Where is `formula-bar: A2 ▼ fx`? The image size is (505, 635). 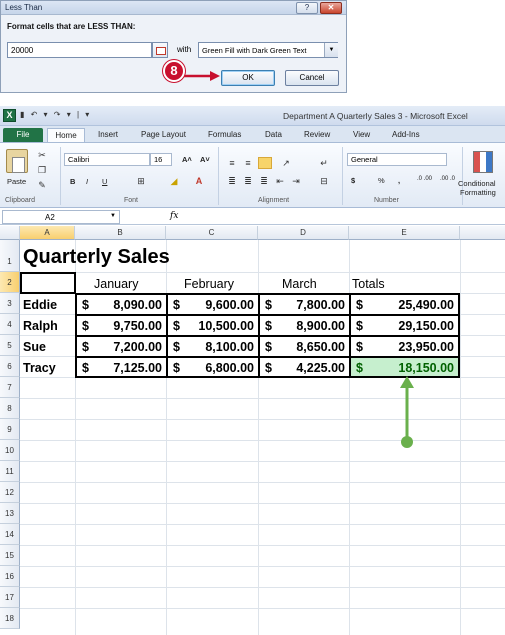 formula-bar: A2 ▼ fx is located at coordinates (252, 217).